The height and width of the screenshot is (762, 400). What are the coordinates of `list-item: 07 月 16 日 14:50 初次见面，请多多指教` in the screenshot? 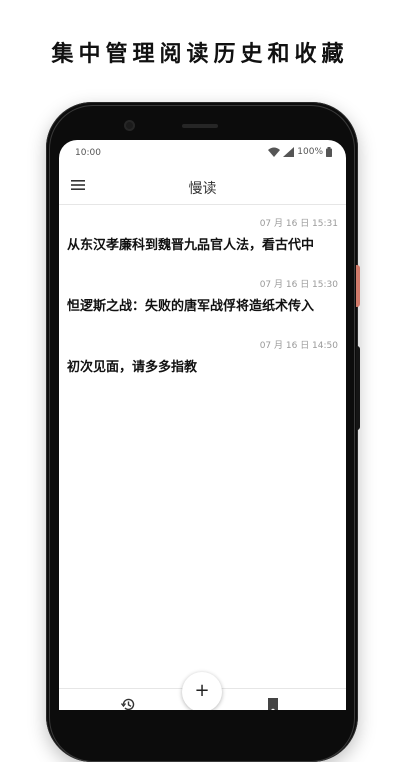 It's located at (202, 364).